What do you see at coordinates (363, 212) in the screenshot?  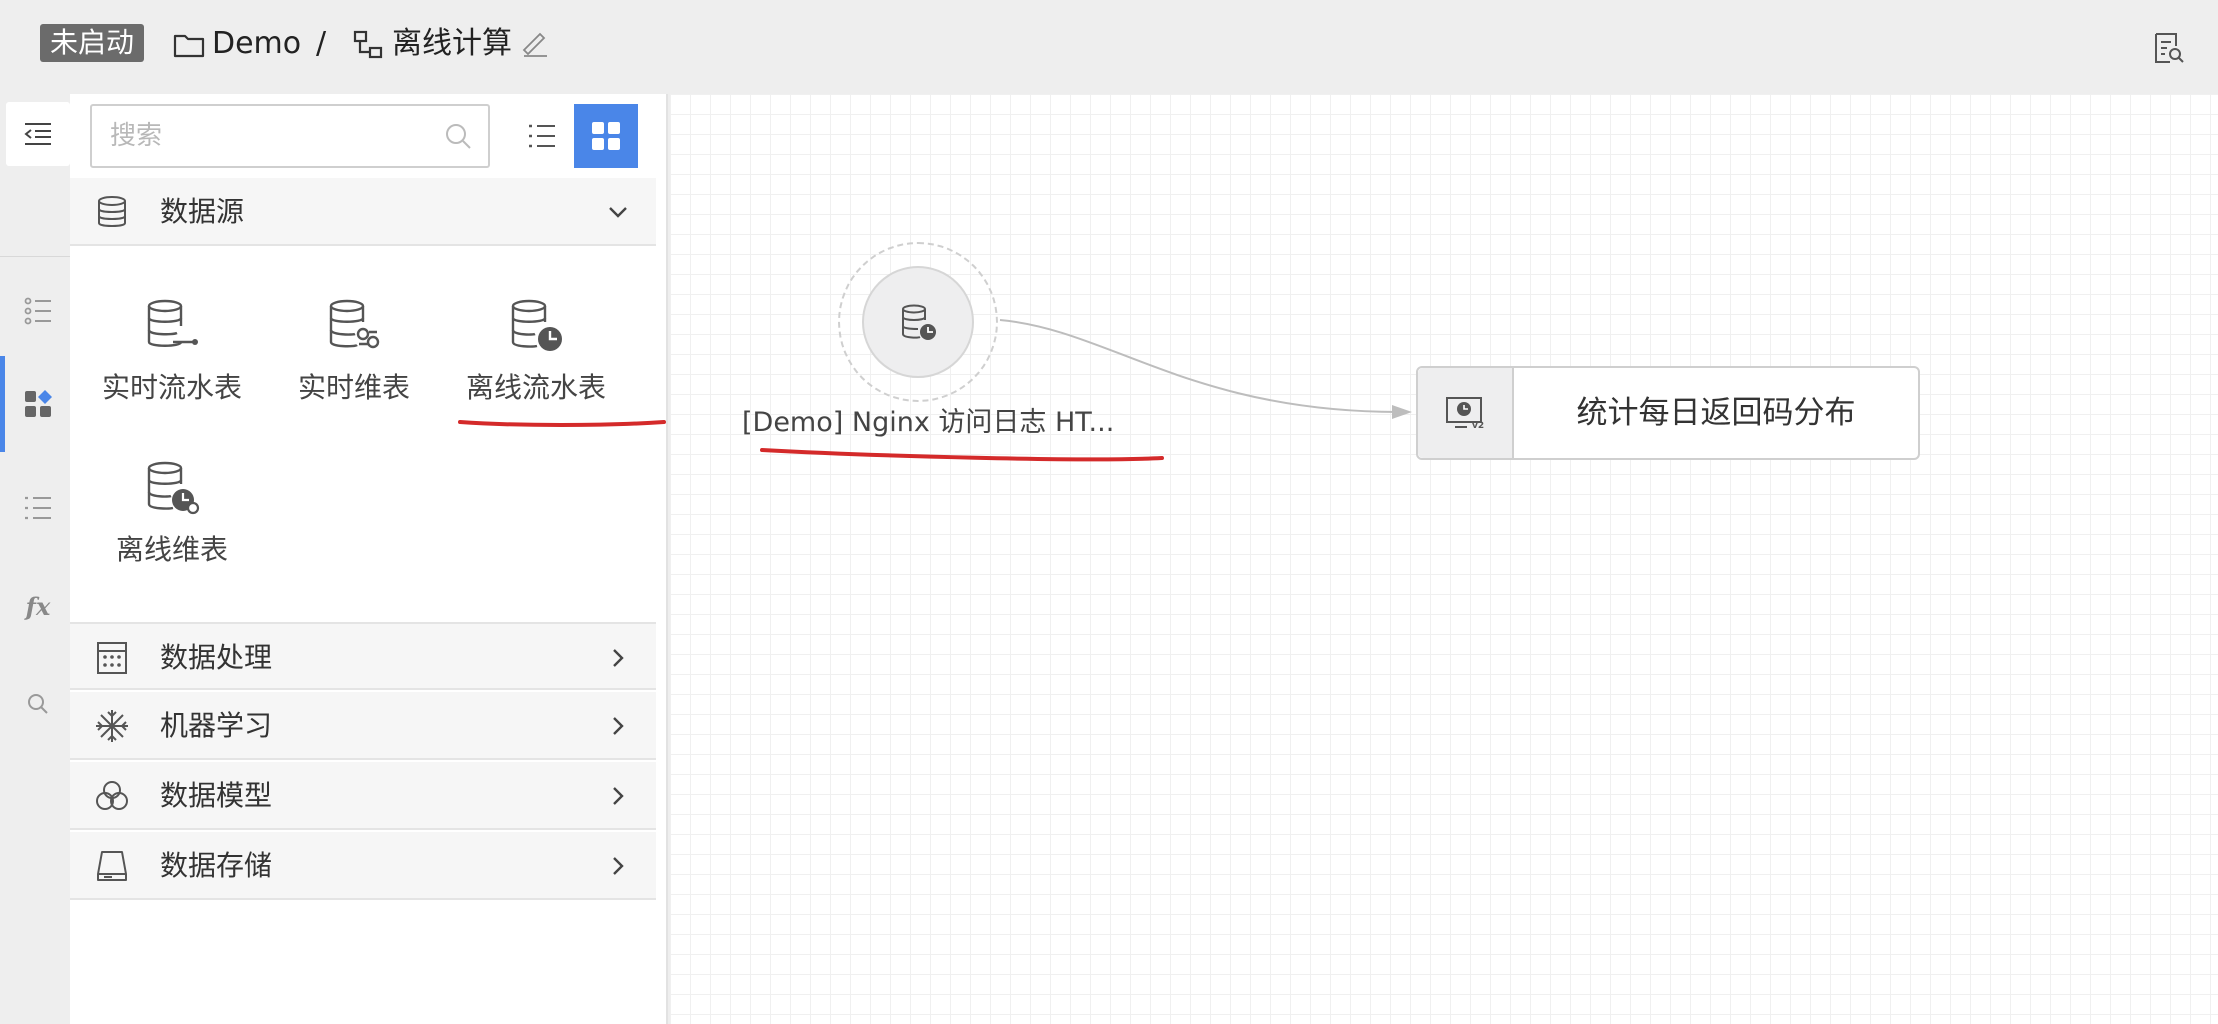 I see `section-datasource: 数据源` at bounding box center [363, 212].